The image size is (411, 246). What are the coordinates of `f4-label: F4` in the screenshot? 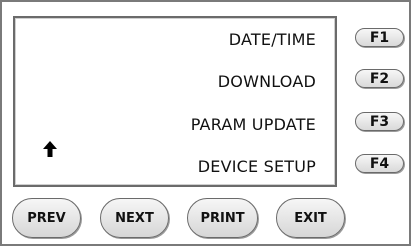 It's located at (379, 163).